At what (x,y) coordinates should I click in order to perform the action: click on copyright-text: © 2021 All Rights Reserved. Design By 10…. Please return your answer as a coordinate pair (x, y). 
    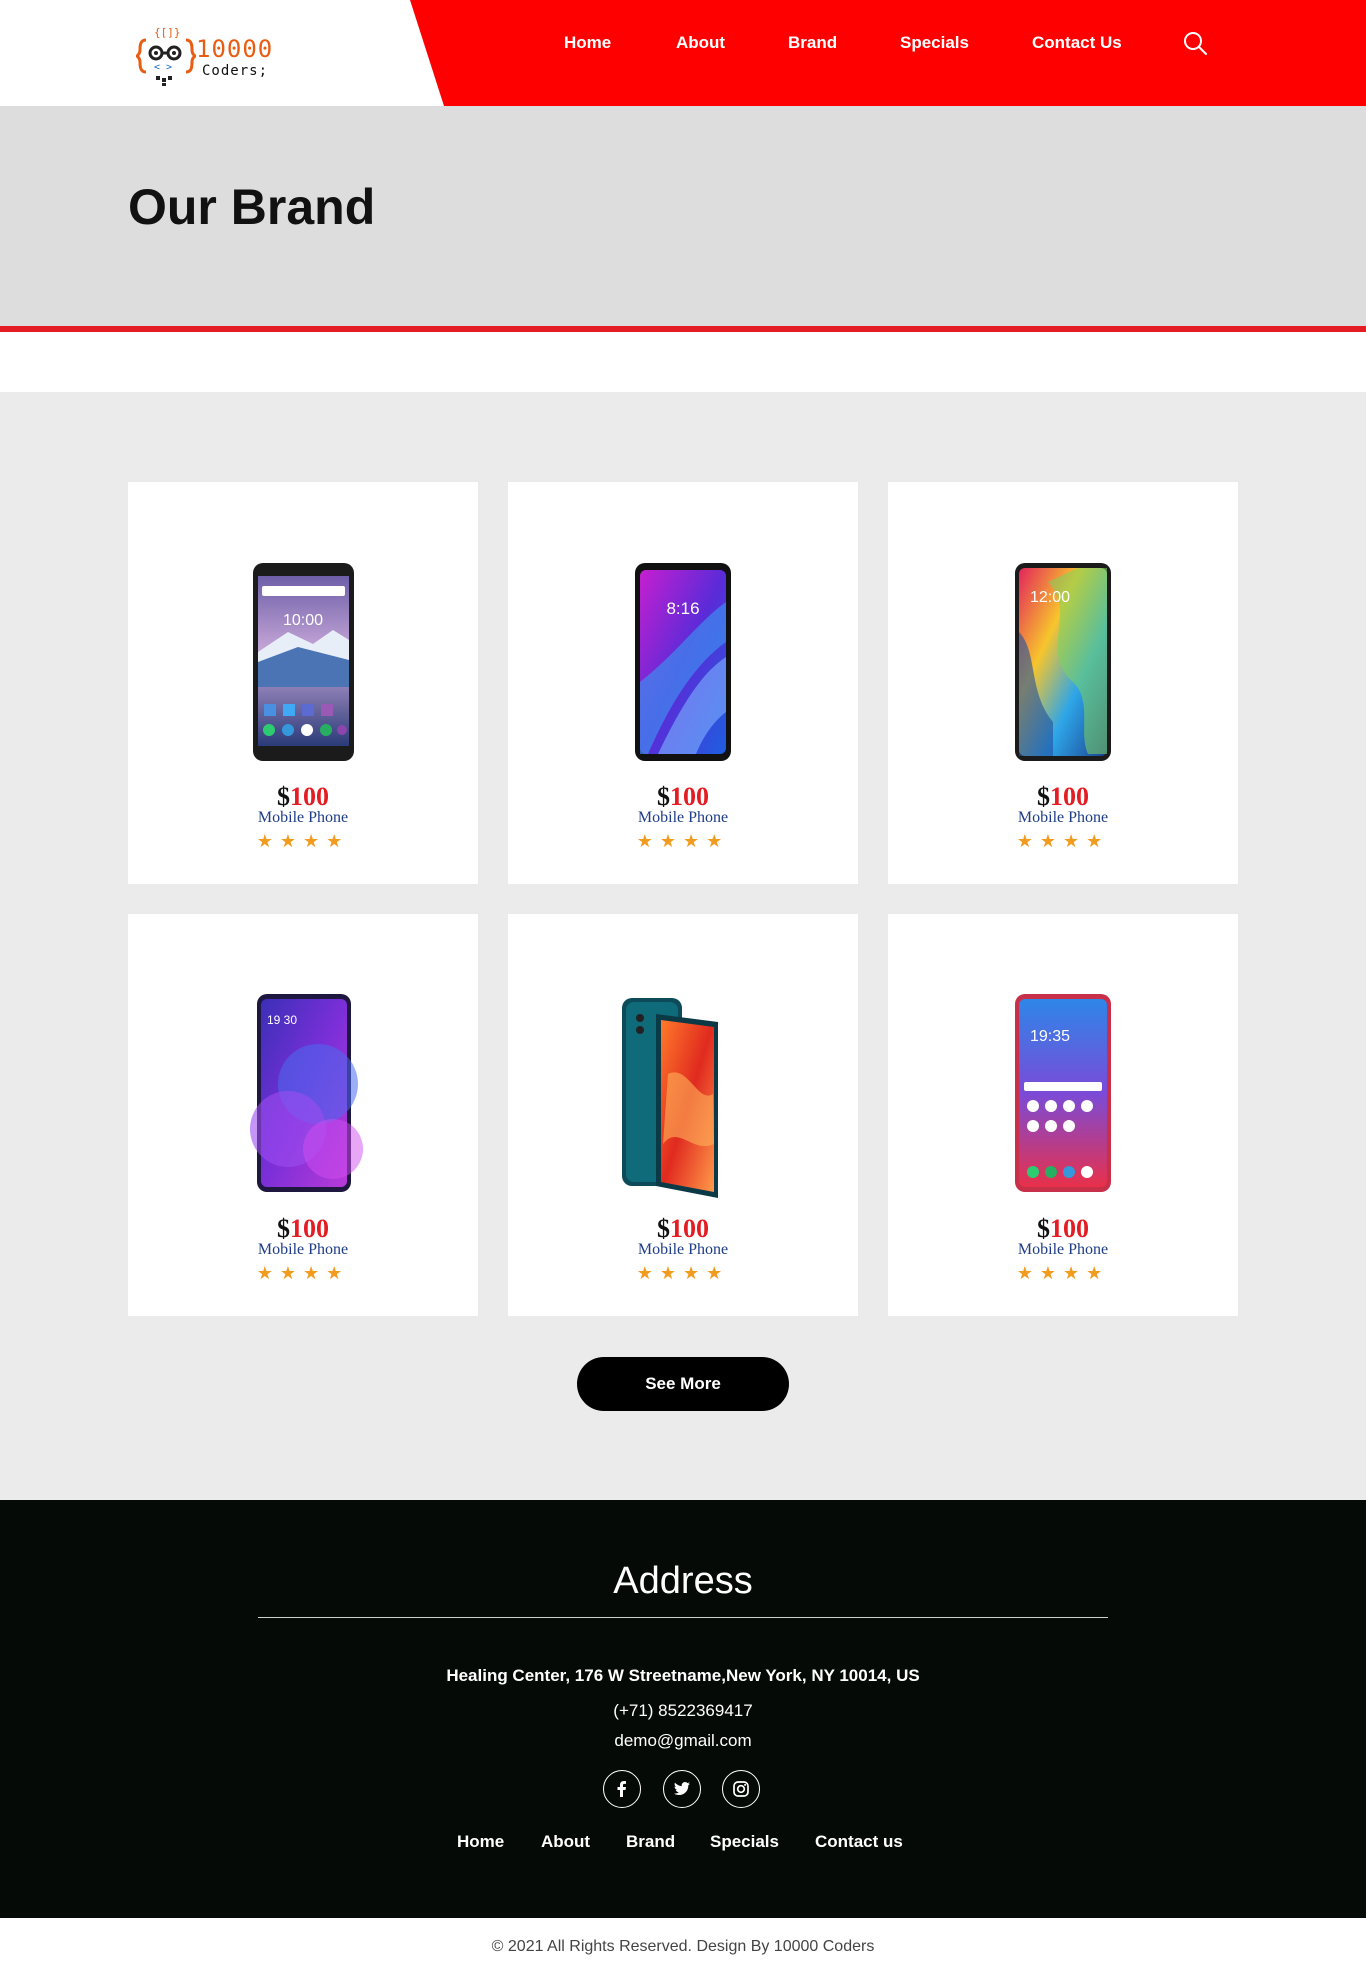
    Looking at the image, I should click on (683, 1946).